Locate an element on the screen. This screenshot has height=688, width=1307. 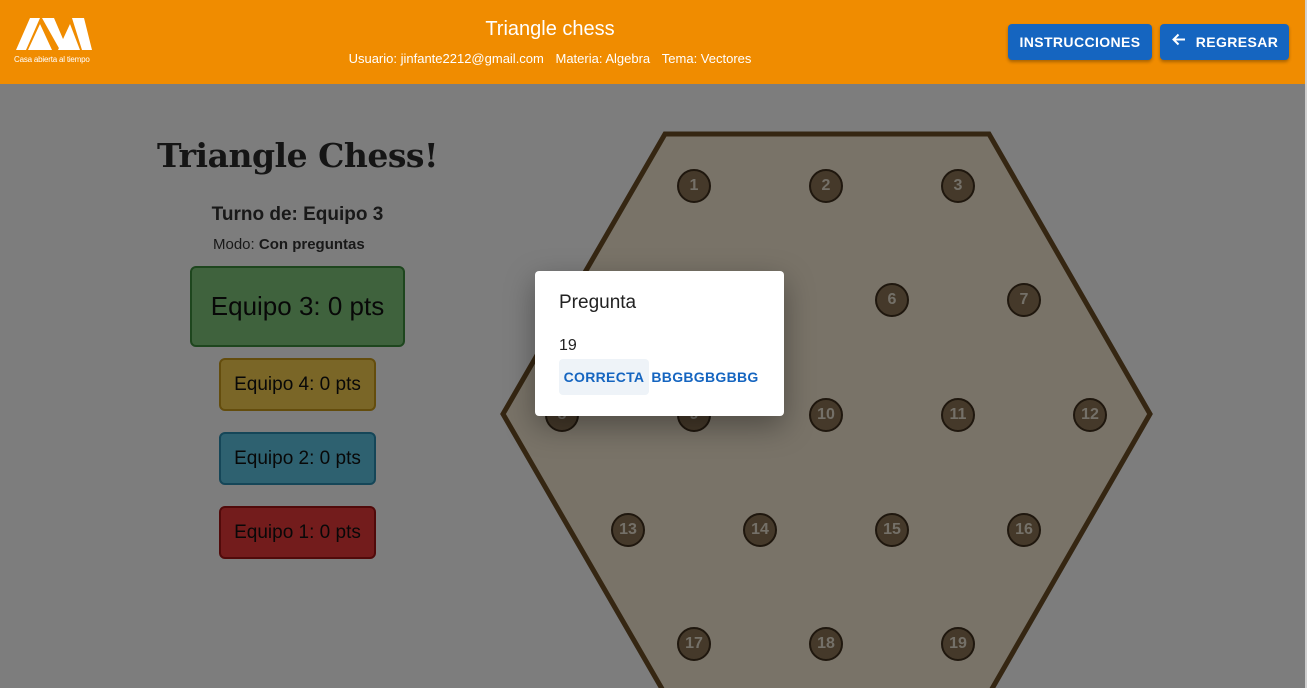
dialog-title: Pregunta is located at coordinates (598, 302).